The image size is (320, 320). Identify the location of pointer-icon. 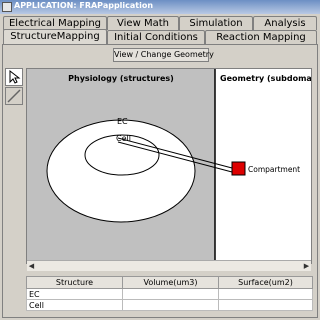
(15, 76).